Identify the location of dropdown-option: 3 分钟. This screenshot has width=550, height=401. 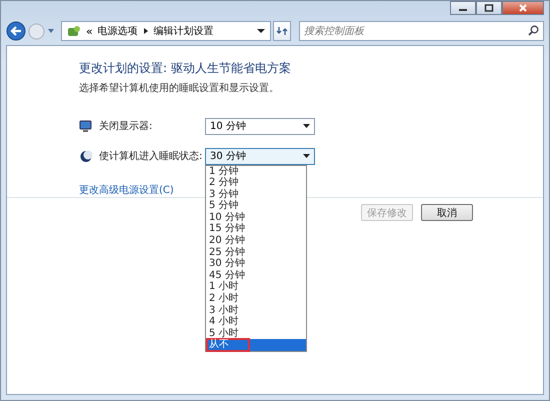
(256, 194).